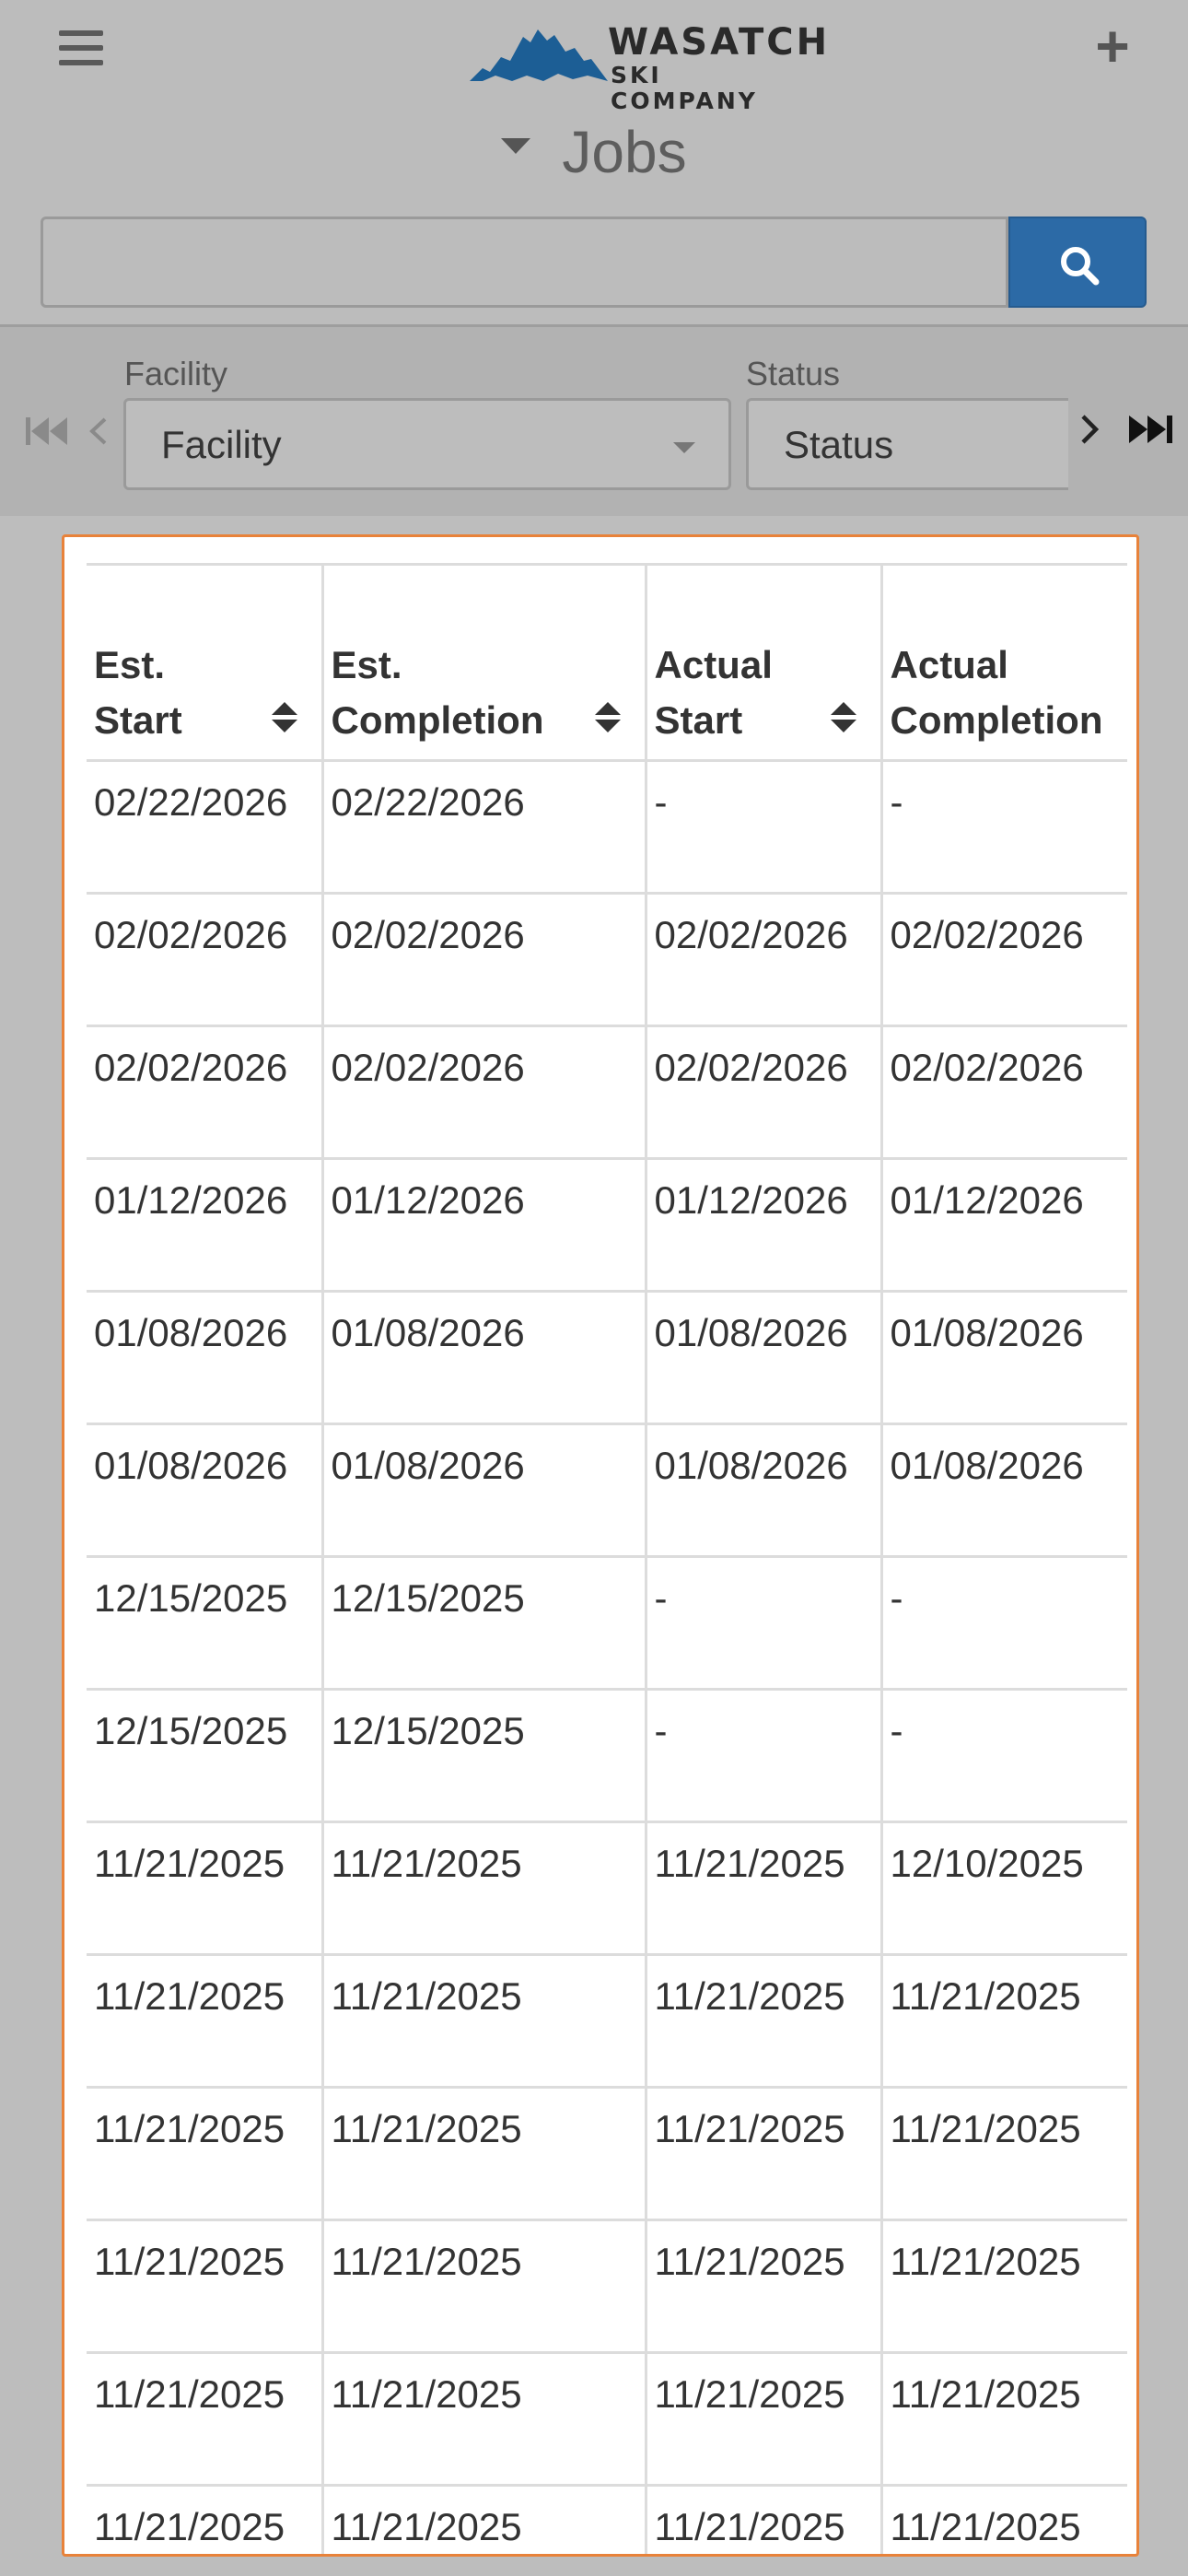 This screenshot has height=2576, width=1188. What do you see at coordinates (719, 42) in the screenshot?
I see `brand-name: WASATCH` at bounding box center [719, 42].